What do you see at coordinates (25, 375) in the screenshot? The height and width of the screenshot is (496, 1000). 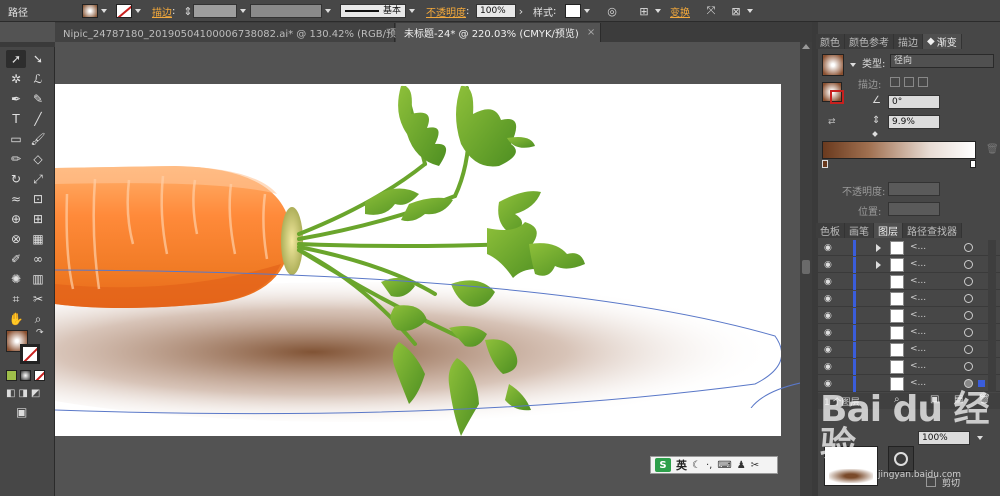 I see `gradient-mode-icon` at bounding box center [25, 375].